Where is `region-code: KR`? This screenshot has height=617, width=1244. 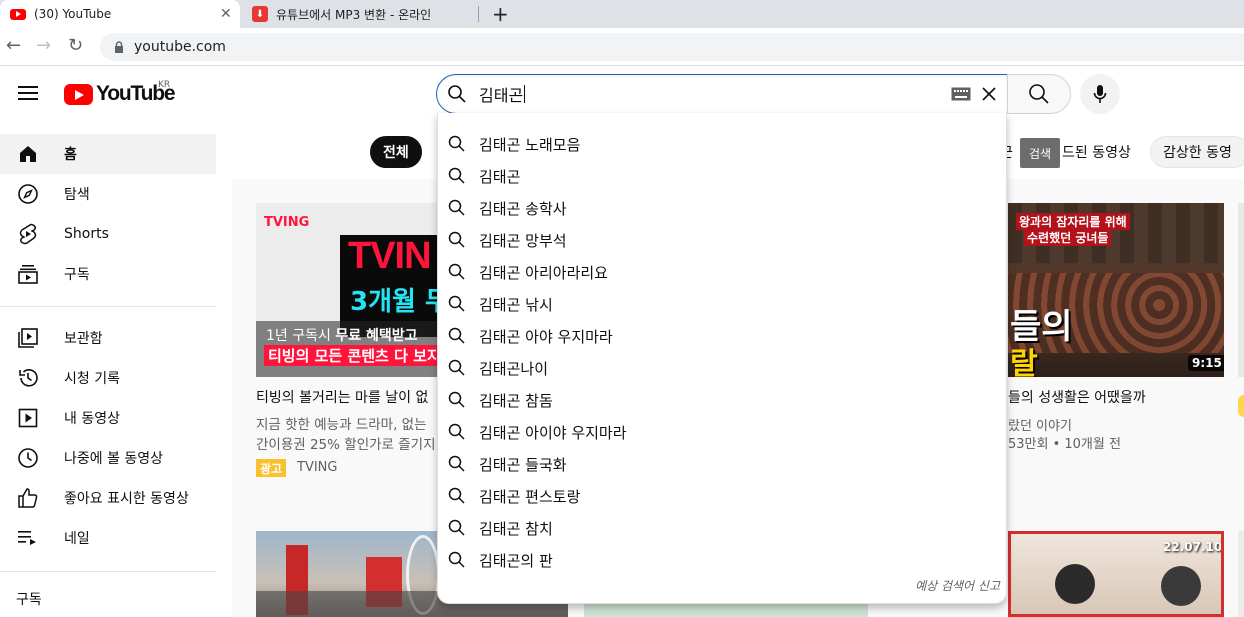
region-code: KR is located at coordinates (164, 85).